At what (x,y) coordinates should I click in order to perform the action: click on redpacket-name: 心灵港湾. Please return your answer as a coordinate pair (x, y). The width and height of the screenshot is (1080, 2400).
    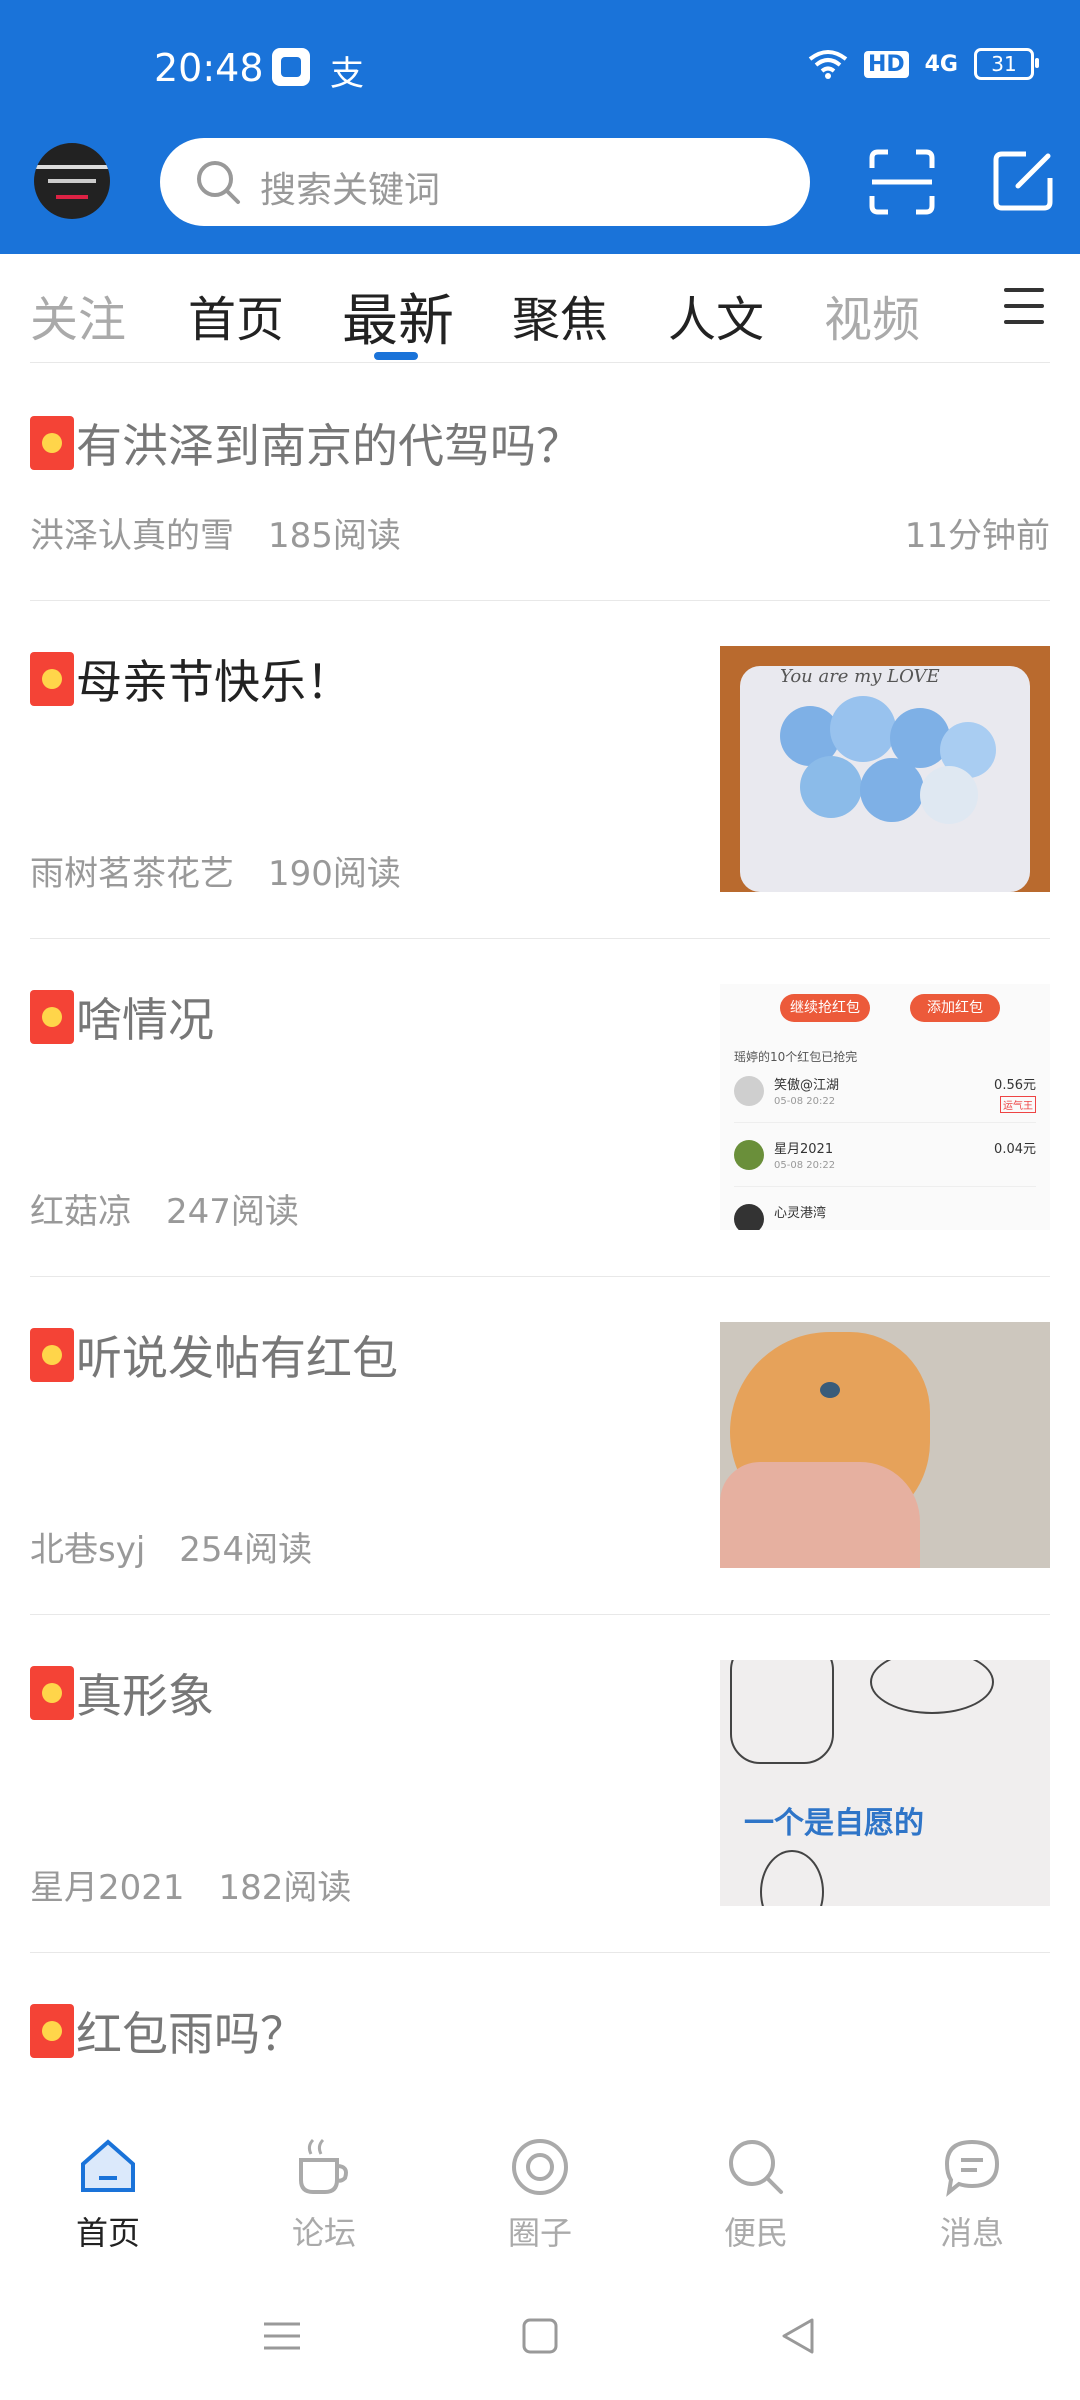
    Looking at the image, I should click on (800, 1213).